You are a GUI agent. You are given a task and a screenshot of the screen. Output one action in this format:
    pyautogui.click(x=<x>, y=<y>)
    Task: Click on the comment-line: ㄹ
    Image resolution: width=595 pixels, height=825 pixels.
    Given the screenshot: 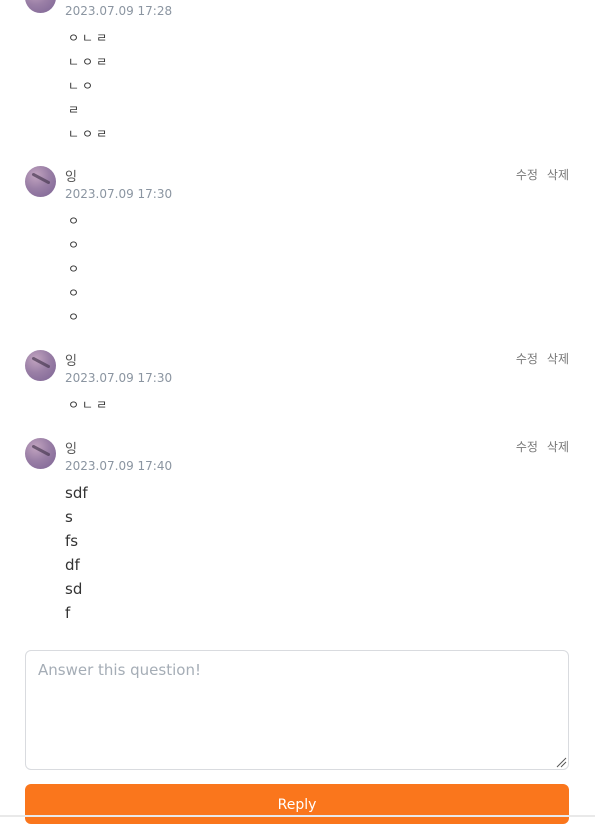 What is the action you would take?
    pyautogui.click(x=75, y=110)
    